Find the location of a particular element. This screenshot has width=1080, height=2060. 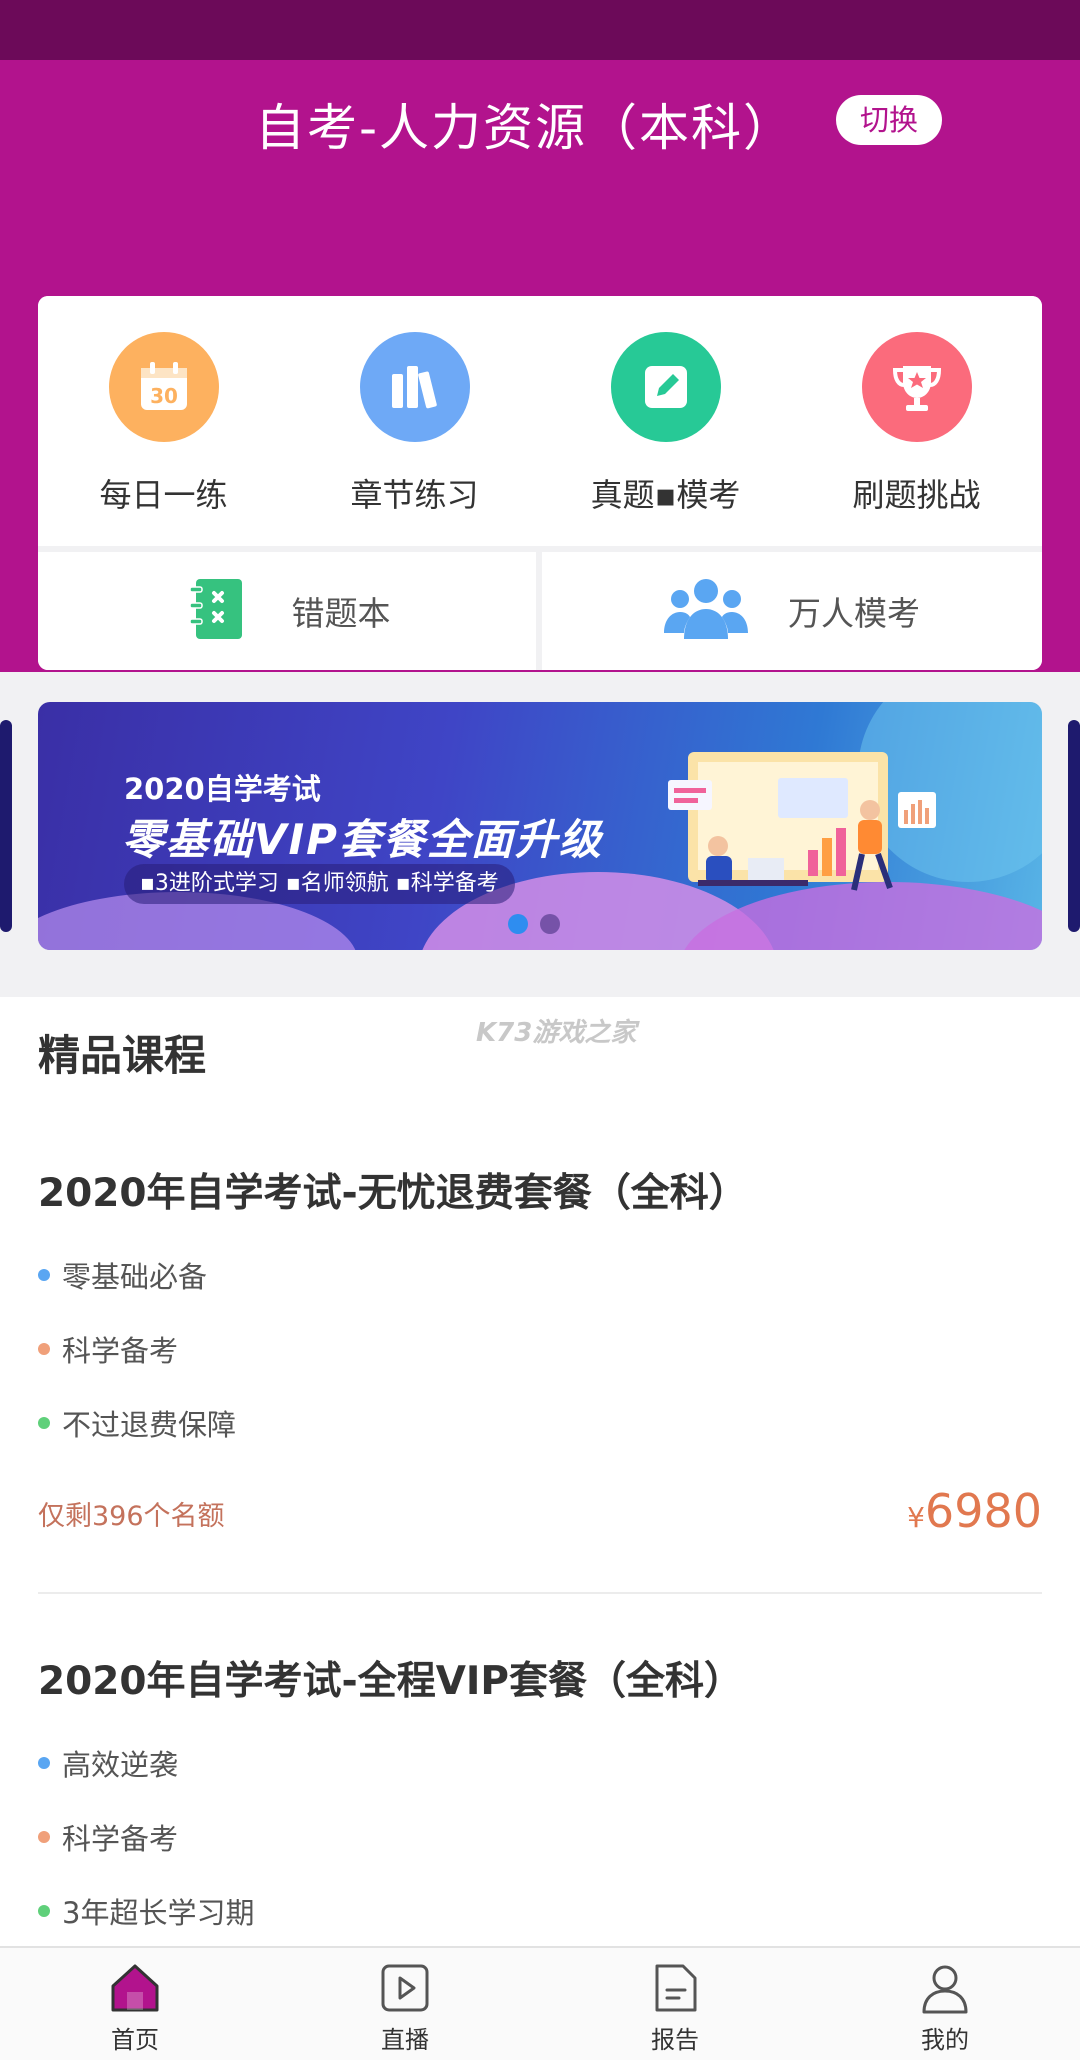

calendar-icon: 30 is located at coordinates (163, 387).